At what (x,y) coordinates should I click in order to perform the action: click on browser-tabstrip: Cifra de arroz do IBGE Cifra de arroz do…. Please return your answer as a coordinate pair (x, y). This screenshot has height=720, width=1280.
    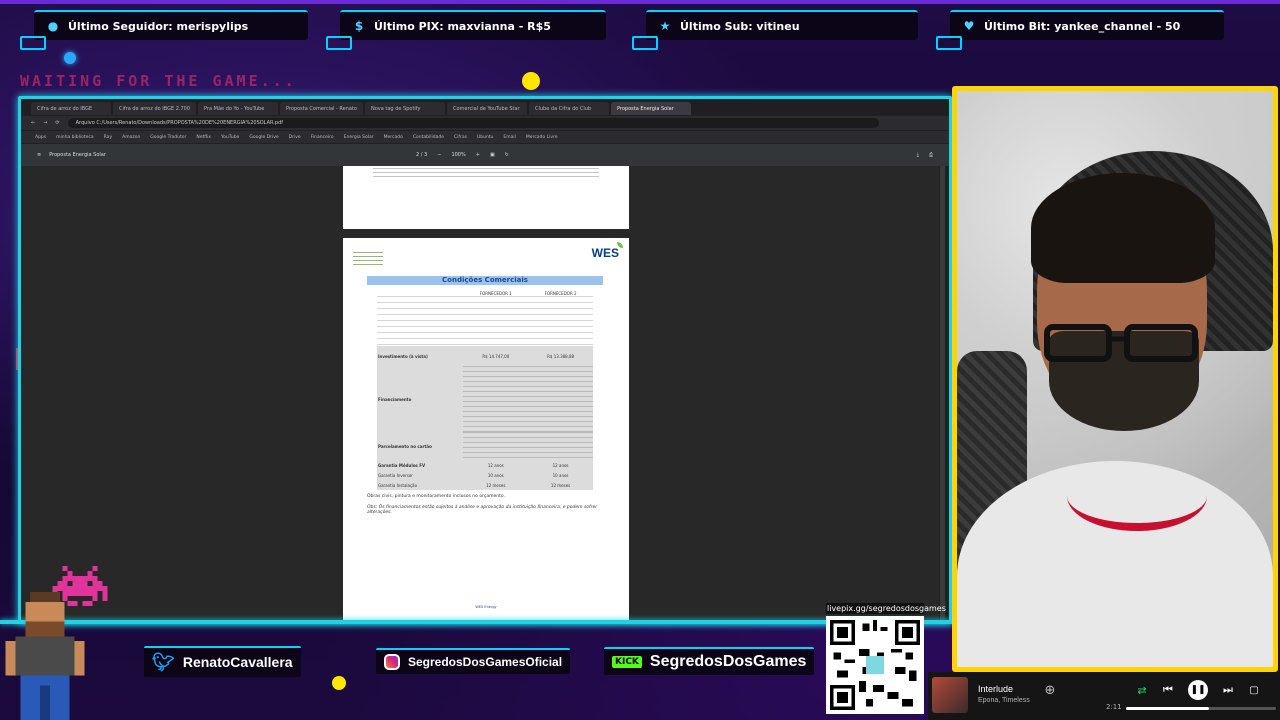
    Looking at the image, I should click on (485, 107).